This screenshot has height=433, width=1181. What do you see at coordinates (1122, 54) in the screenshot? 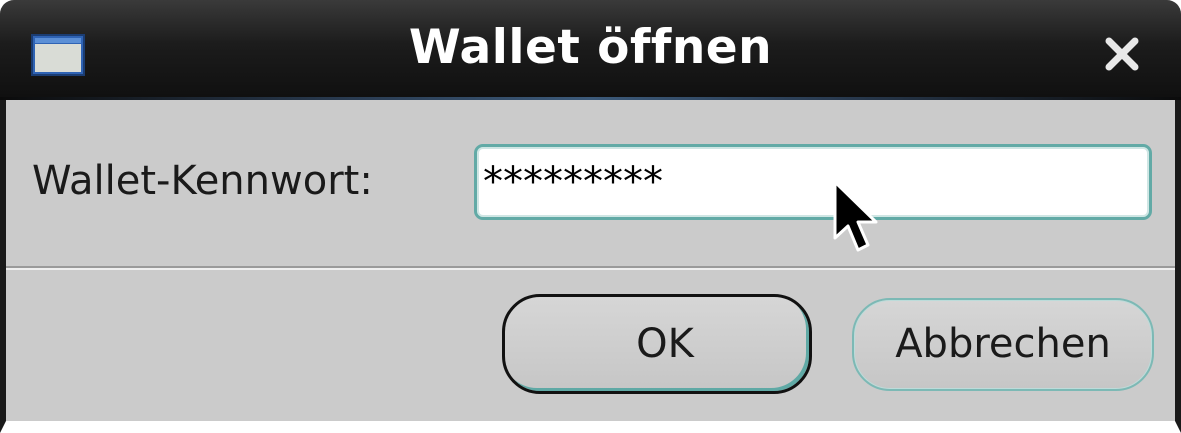
I see `close-icon` at bounding box center [1122, 54].